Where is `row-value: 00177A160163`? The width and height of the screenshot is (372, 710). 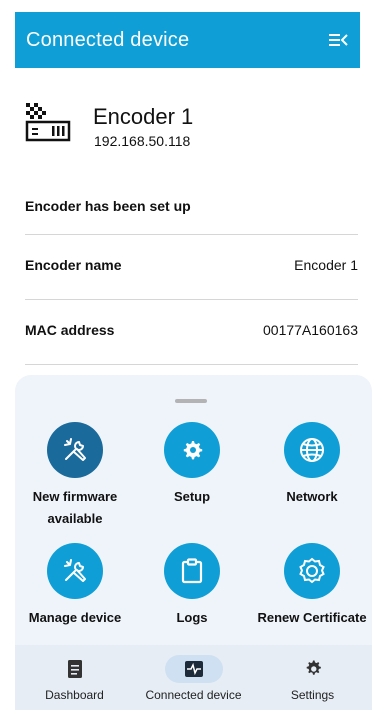
row-value: 00177A160163 is located at coordinates (310, 330).